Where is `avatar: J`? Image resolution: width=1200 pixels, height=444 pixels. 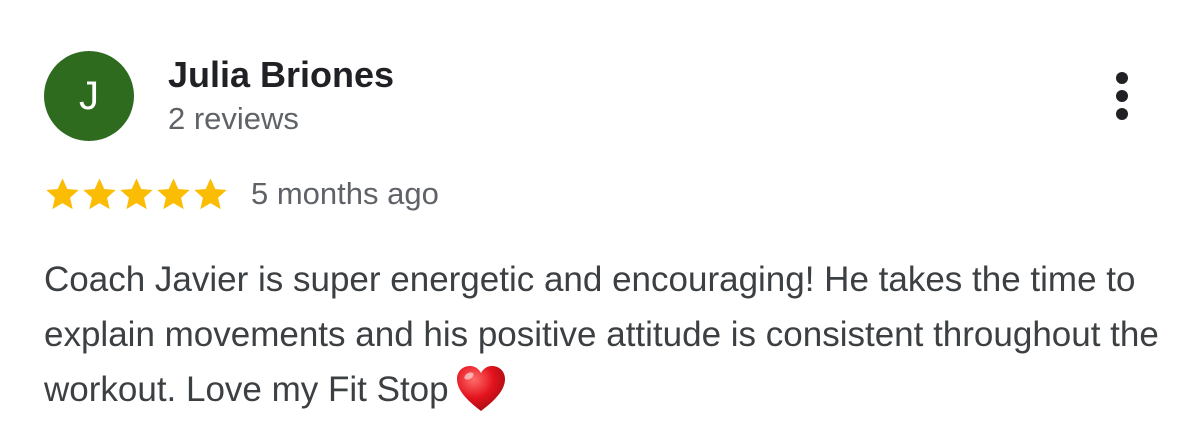 avatar: J is located at coordinates (89, 96).